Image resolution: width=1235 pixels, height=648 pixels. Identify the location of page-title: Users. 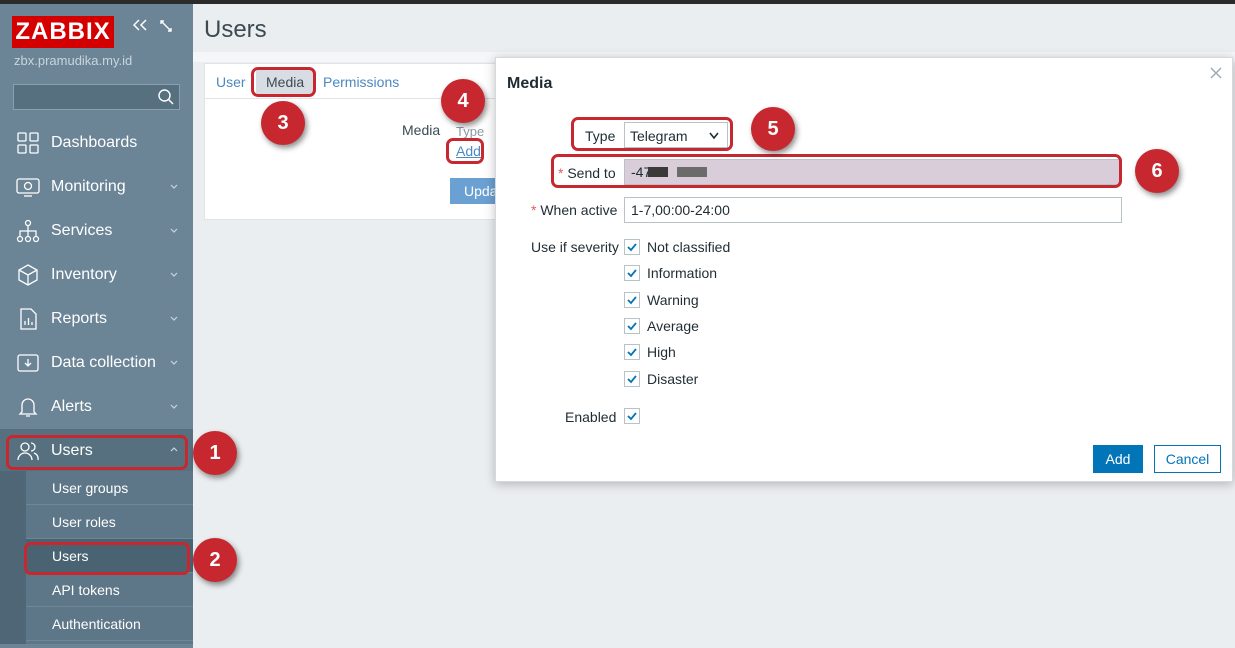
(235, 29).